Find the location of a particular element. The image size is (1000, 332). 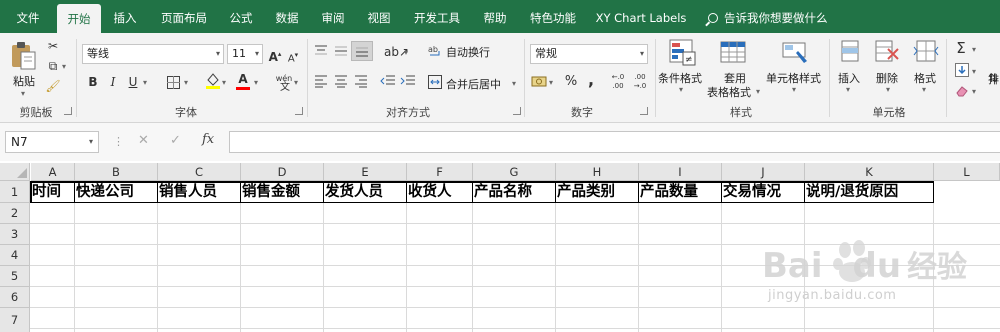

align-left-icon is located at coordinates (321, 81).